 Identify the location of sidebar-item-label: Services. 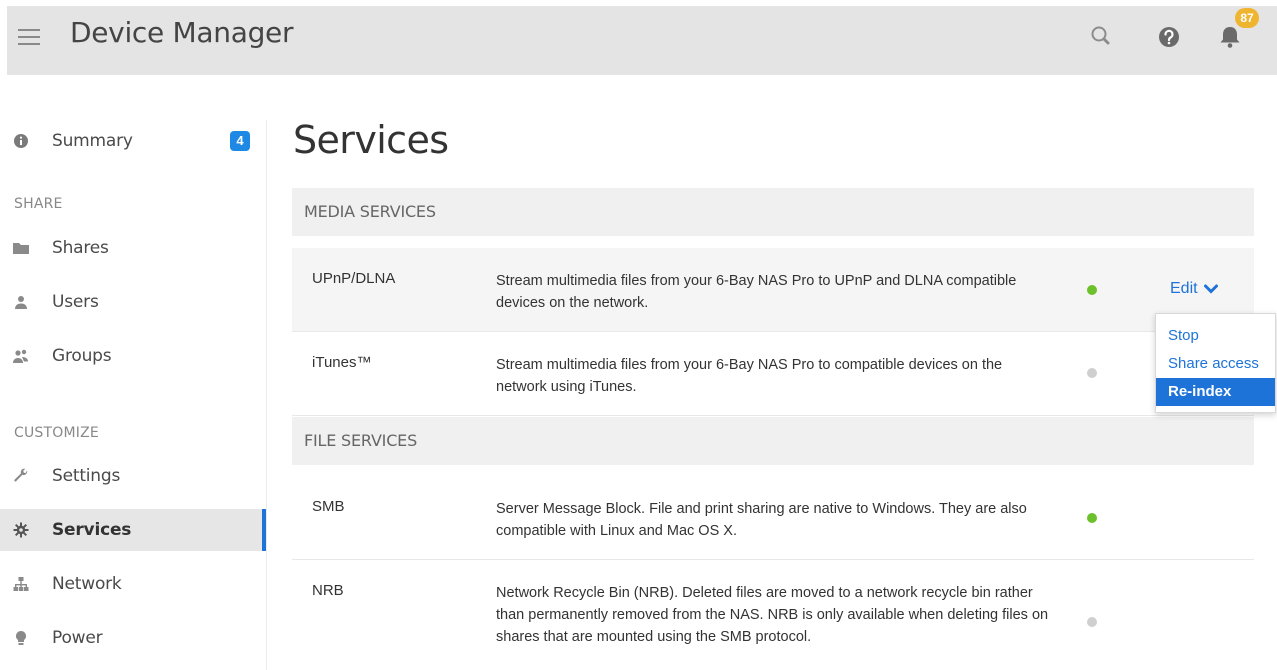
(92, 530).